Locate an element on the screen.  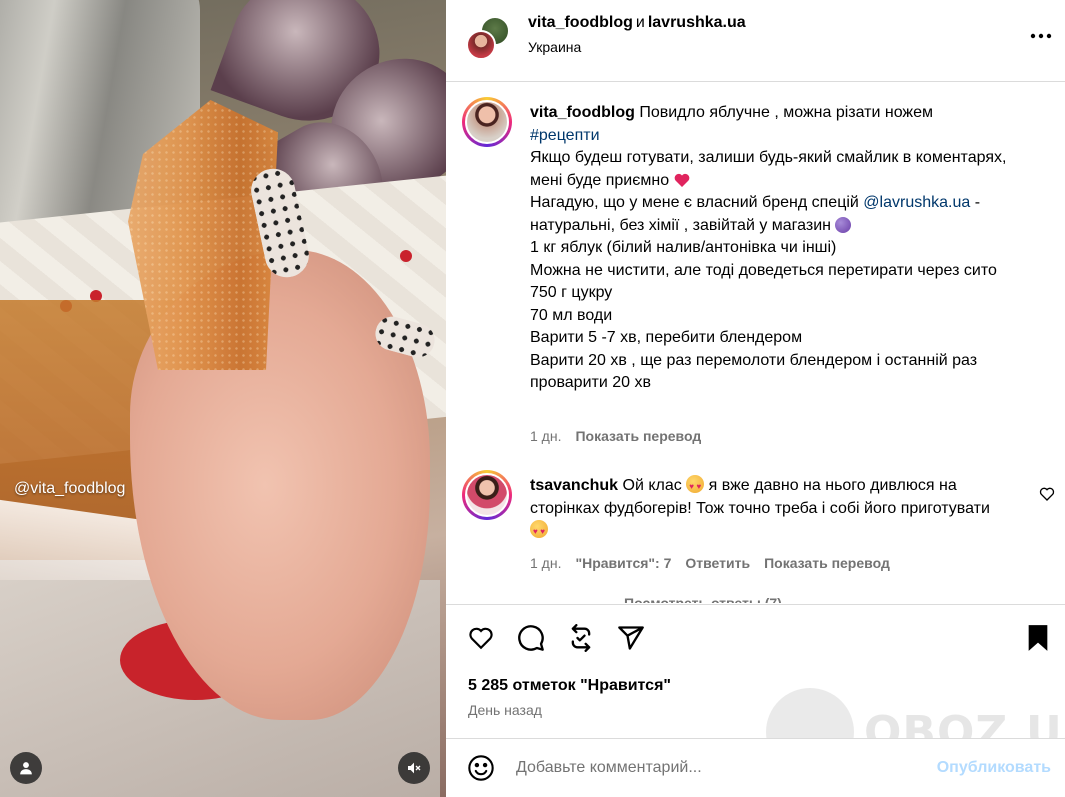
emoji-button is located at coordinates (481, 768).